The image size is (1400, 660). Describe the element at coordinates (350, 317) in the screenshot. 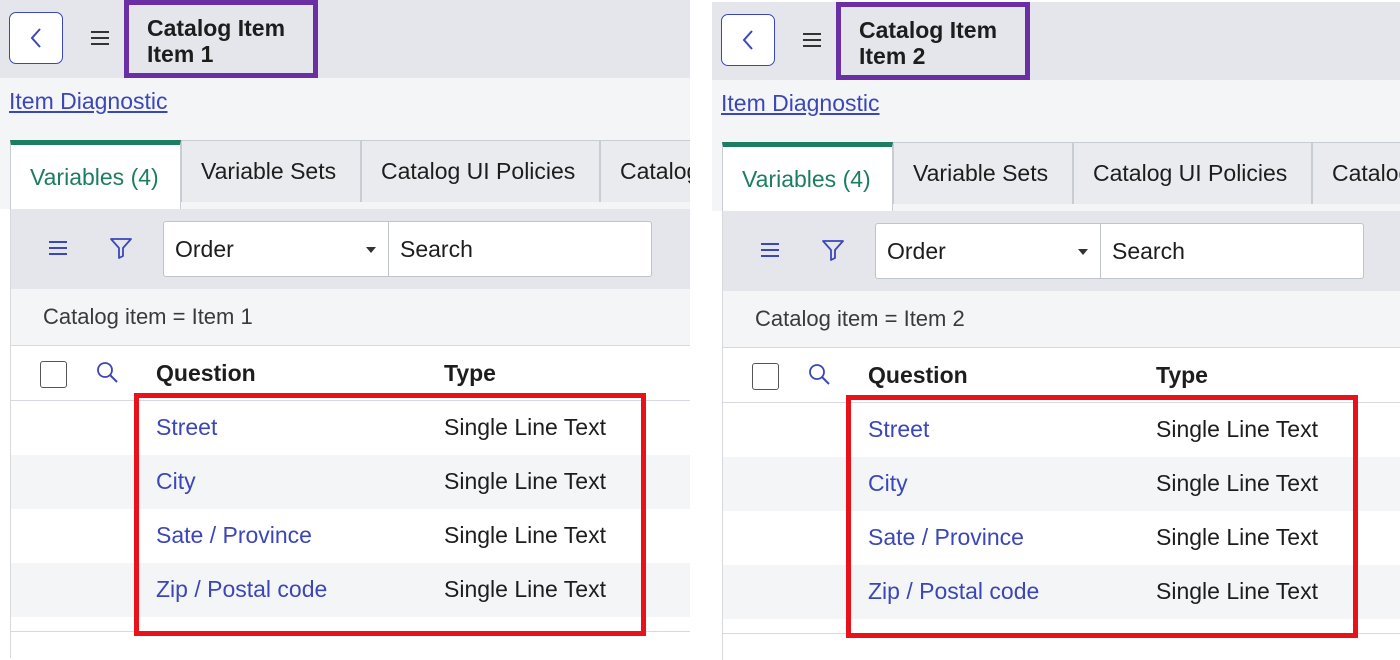

I see `breadcrumb-row: Catalog item = Item 1` at that location.